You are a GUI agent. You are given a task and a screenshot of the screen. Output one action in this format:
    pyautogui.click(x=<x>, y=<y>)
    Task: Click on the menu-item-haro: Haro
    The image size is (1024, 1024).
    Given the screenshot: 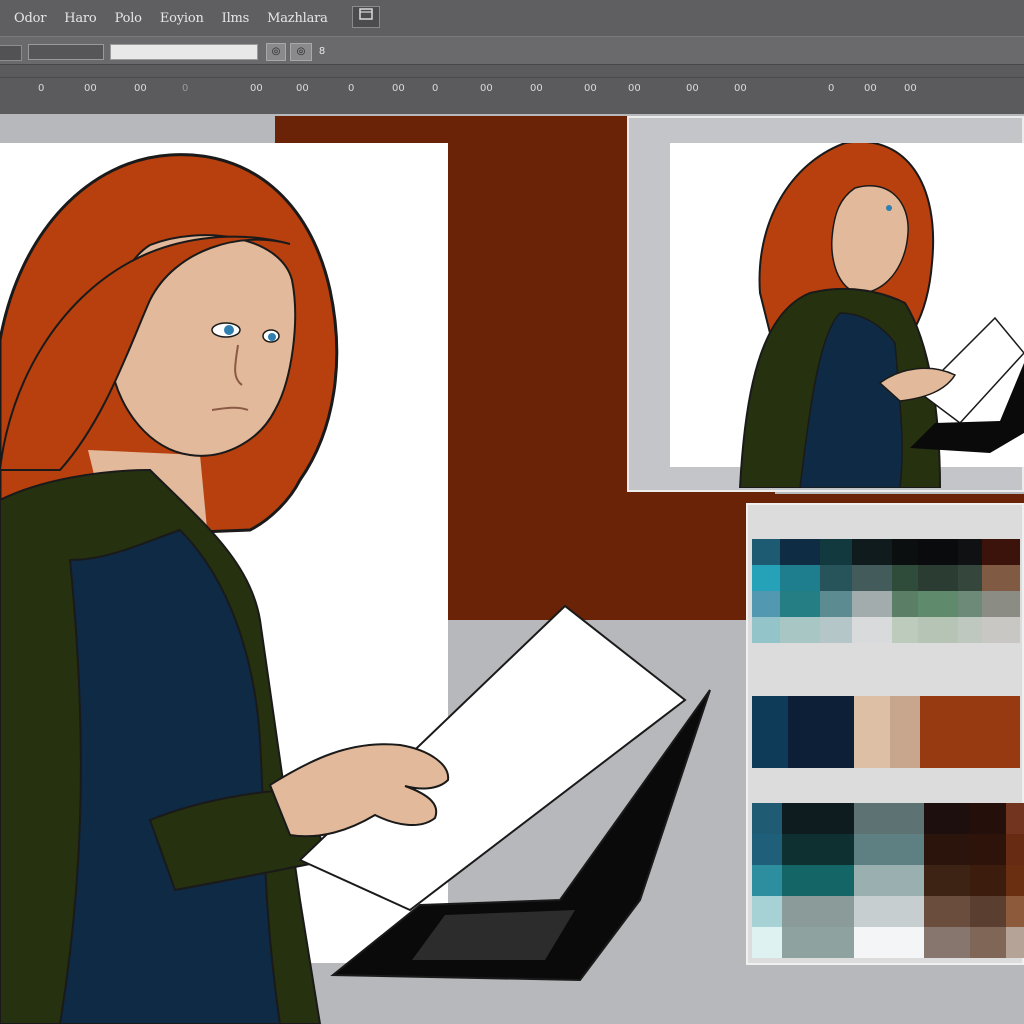 What is the action you would take?
    pyautogui.click(x=80, y=18)
    